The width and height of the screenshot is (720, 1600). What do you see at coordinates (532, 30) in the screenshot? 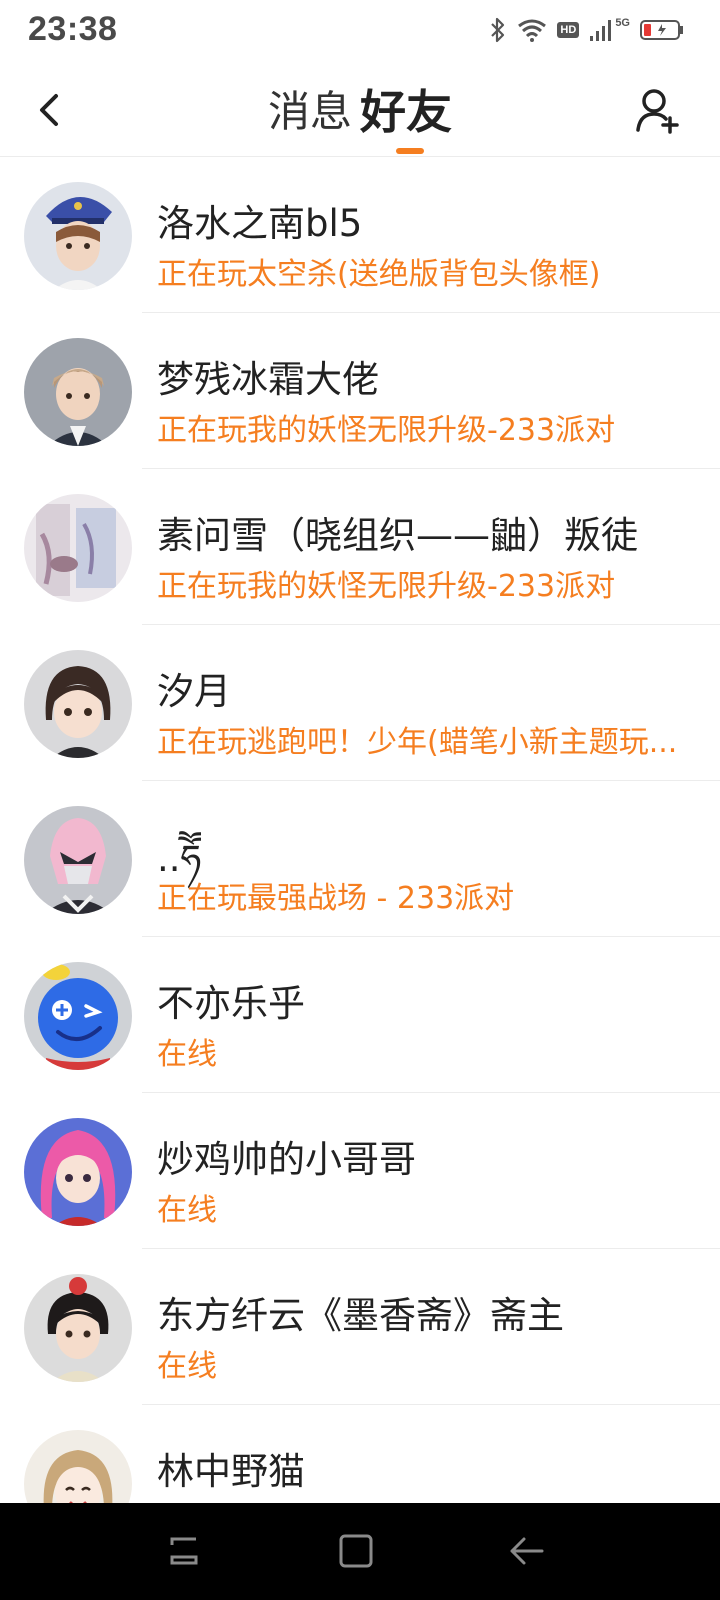
I see `wifi-icon` at bounding box center [532, 30].